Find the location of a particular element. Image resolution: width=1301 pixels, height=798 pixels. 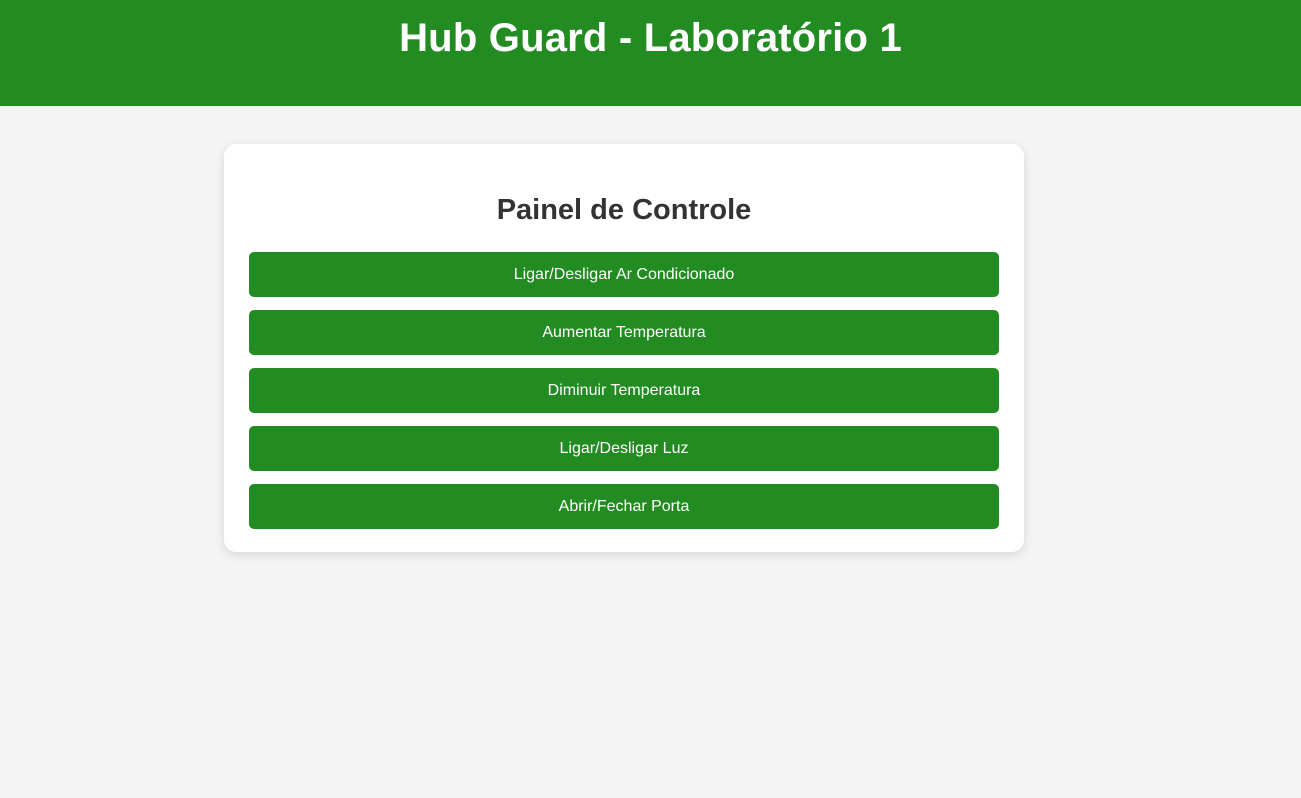

page-header: Hub Guard - Laboratório 1 is located at coordinates (650, 53).